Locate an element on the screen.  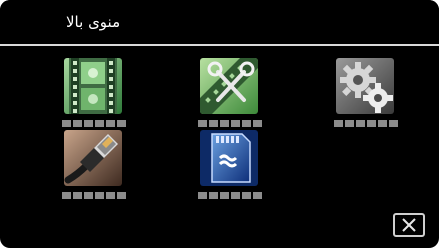
gear-settings-icon is located at coordinates (365, 86).